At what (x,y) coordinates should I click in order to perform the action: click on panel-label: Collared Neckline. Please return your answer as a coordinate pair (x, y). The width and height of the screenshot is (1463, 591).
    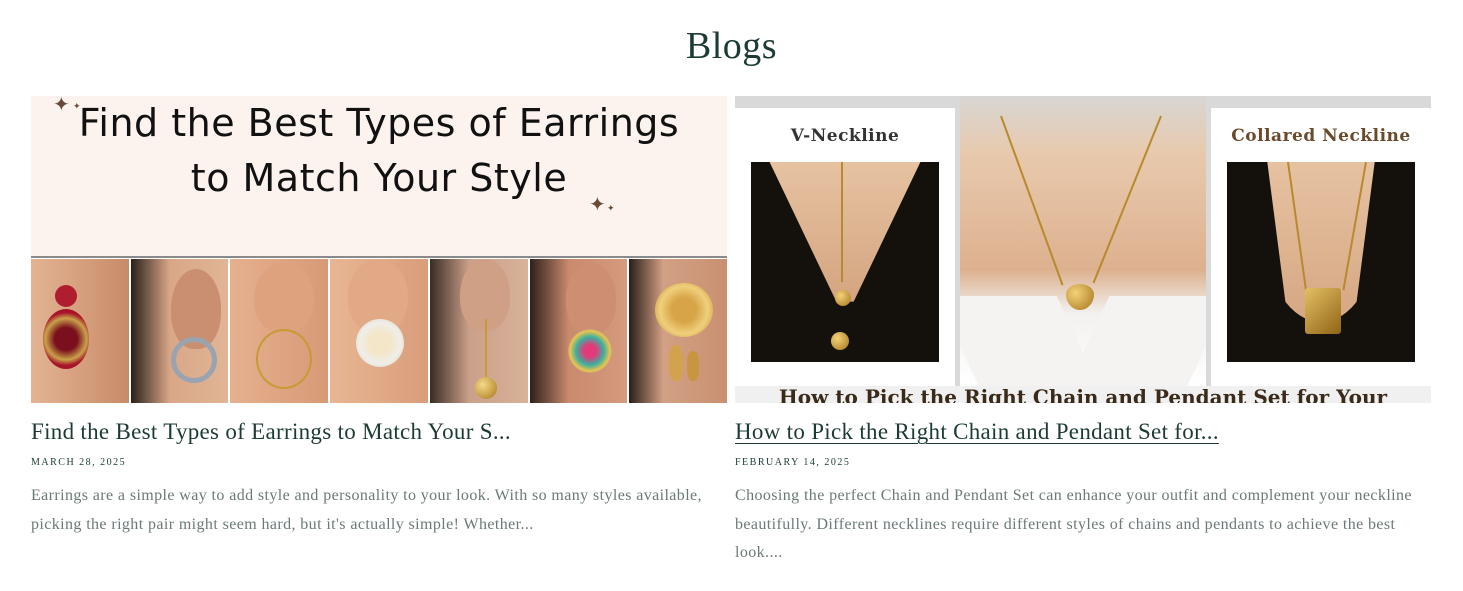
    Looking at the image, I should click on (1321, 136).